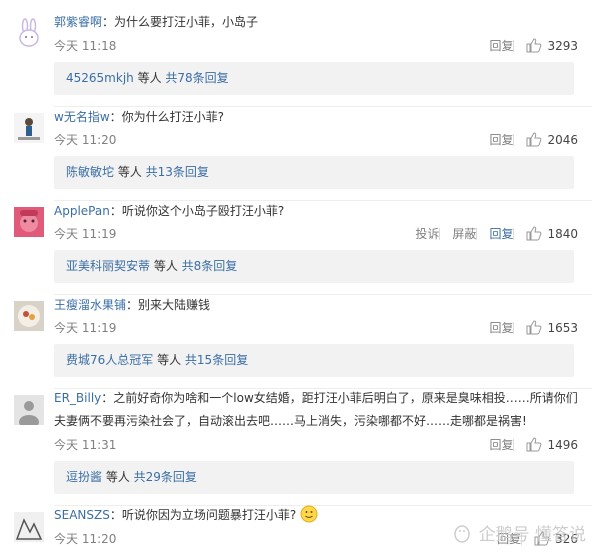 Image resolution: width=592 pixels, height=553 pixels. I want to click on sketch-avatar-icon, so click(29, 527).